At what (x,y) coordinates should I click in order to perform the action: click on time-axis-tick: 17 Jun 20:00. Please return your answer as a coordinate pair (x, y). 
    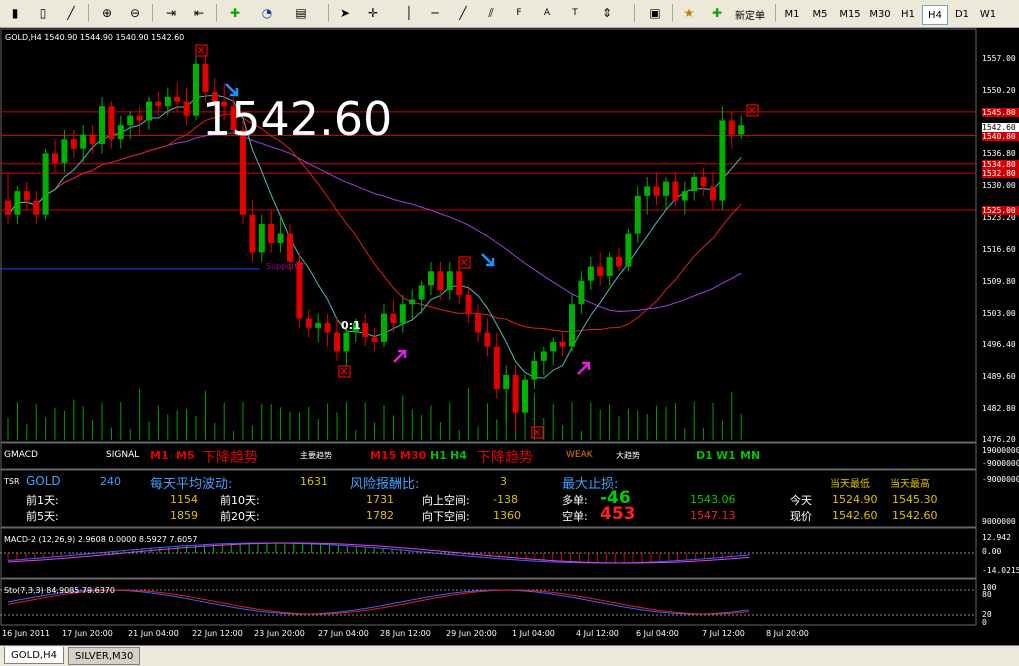
    Looking at the image, I should click on (87, 633).